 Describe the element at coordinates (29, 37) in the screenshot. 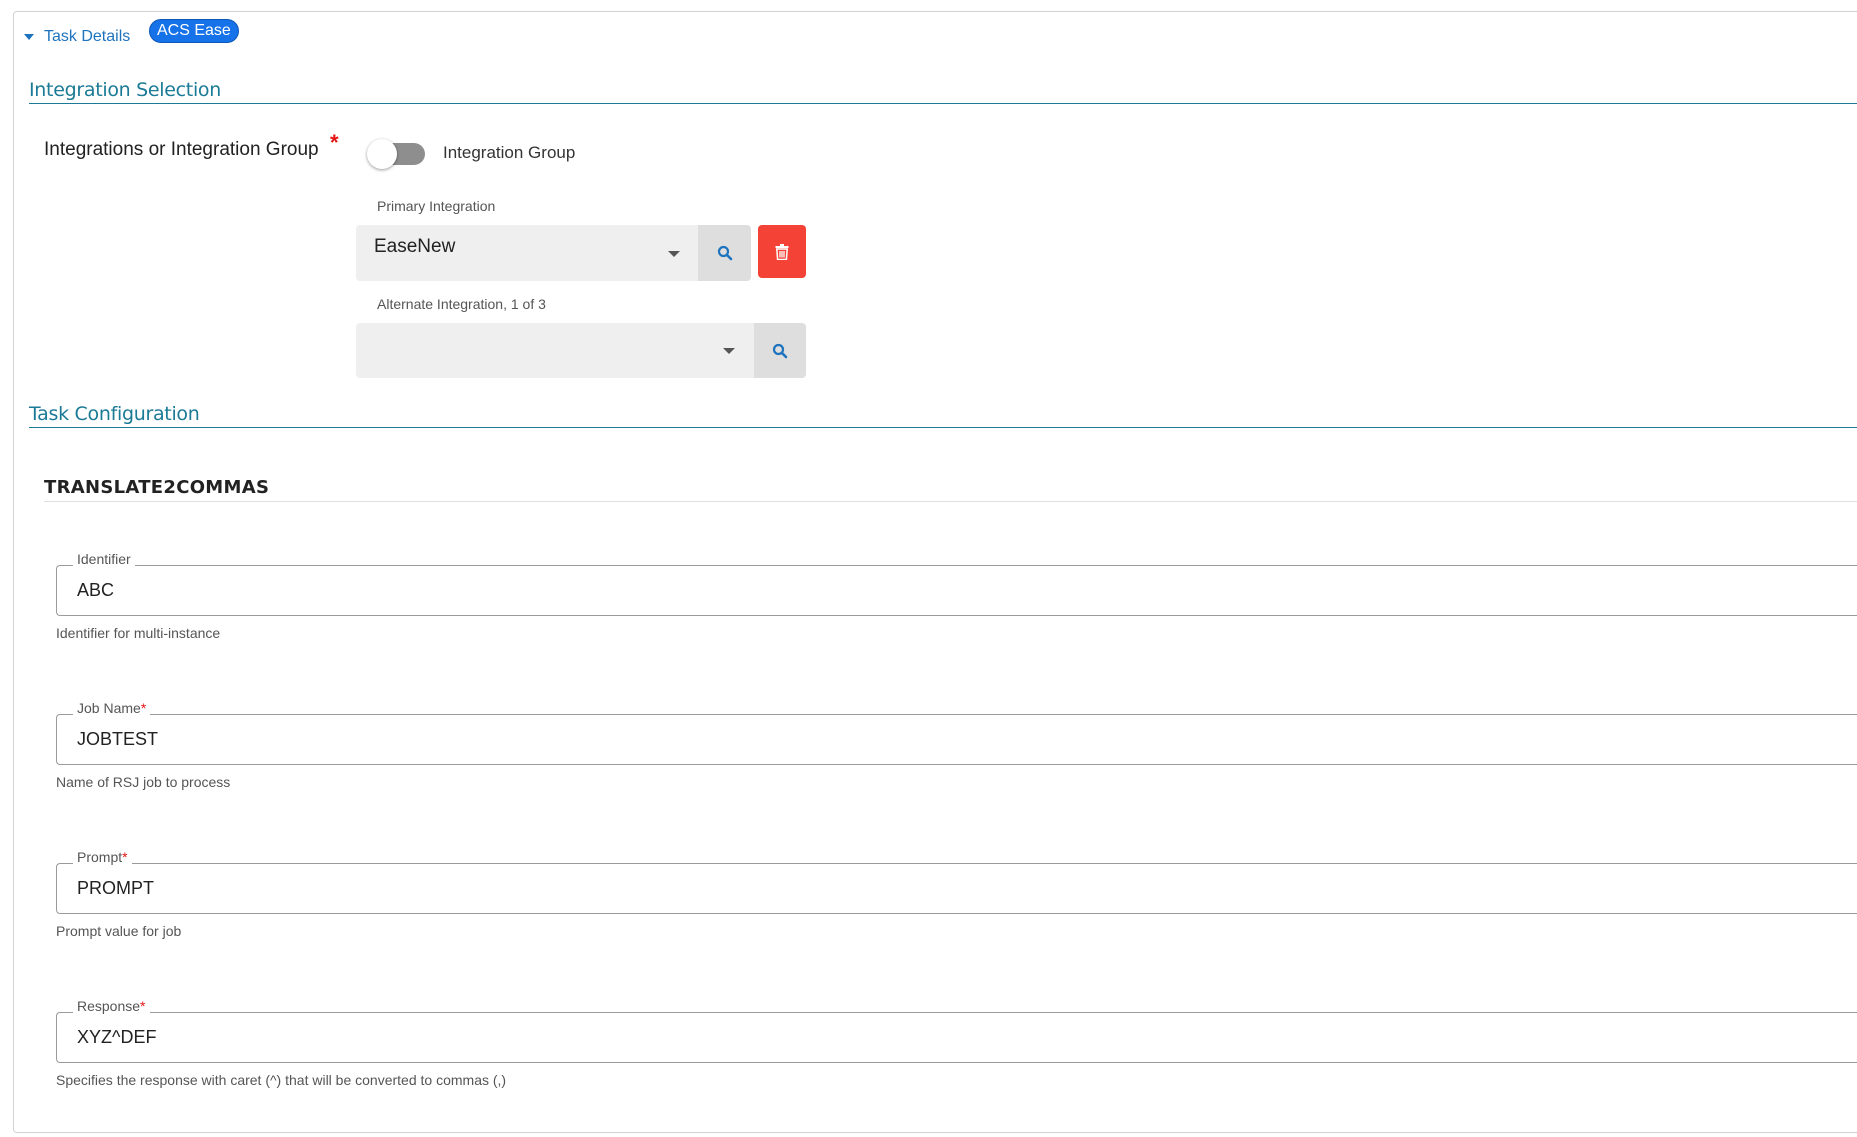

I see `caret-down-icon` at that location.